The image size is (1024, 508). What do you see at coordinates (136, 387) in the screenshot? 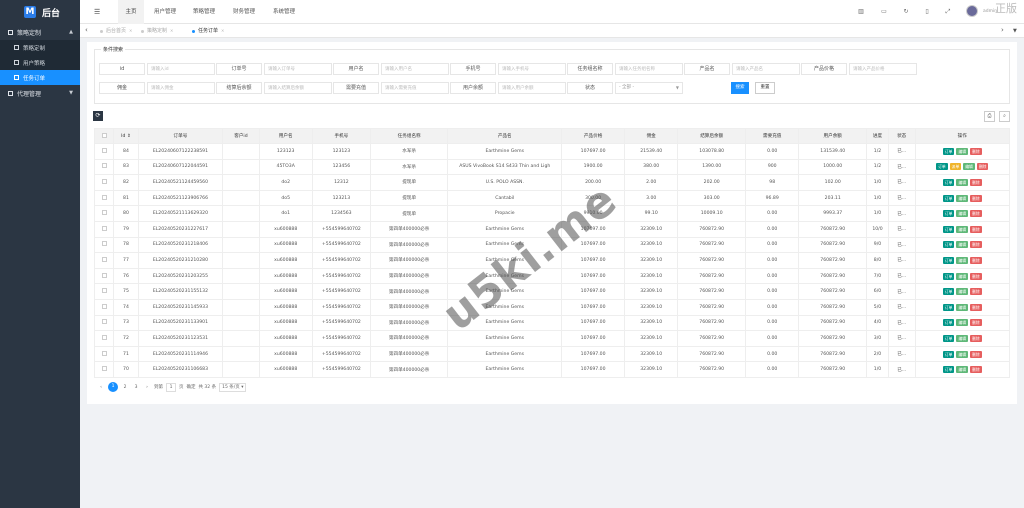
I see `page-3: 3` at bounding box center [136, 387].